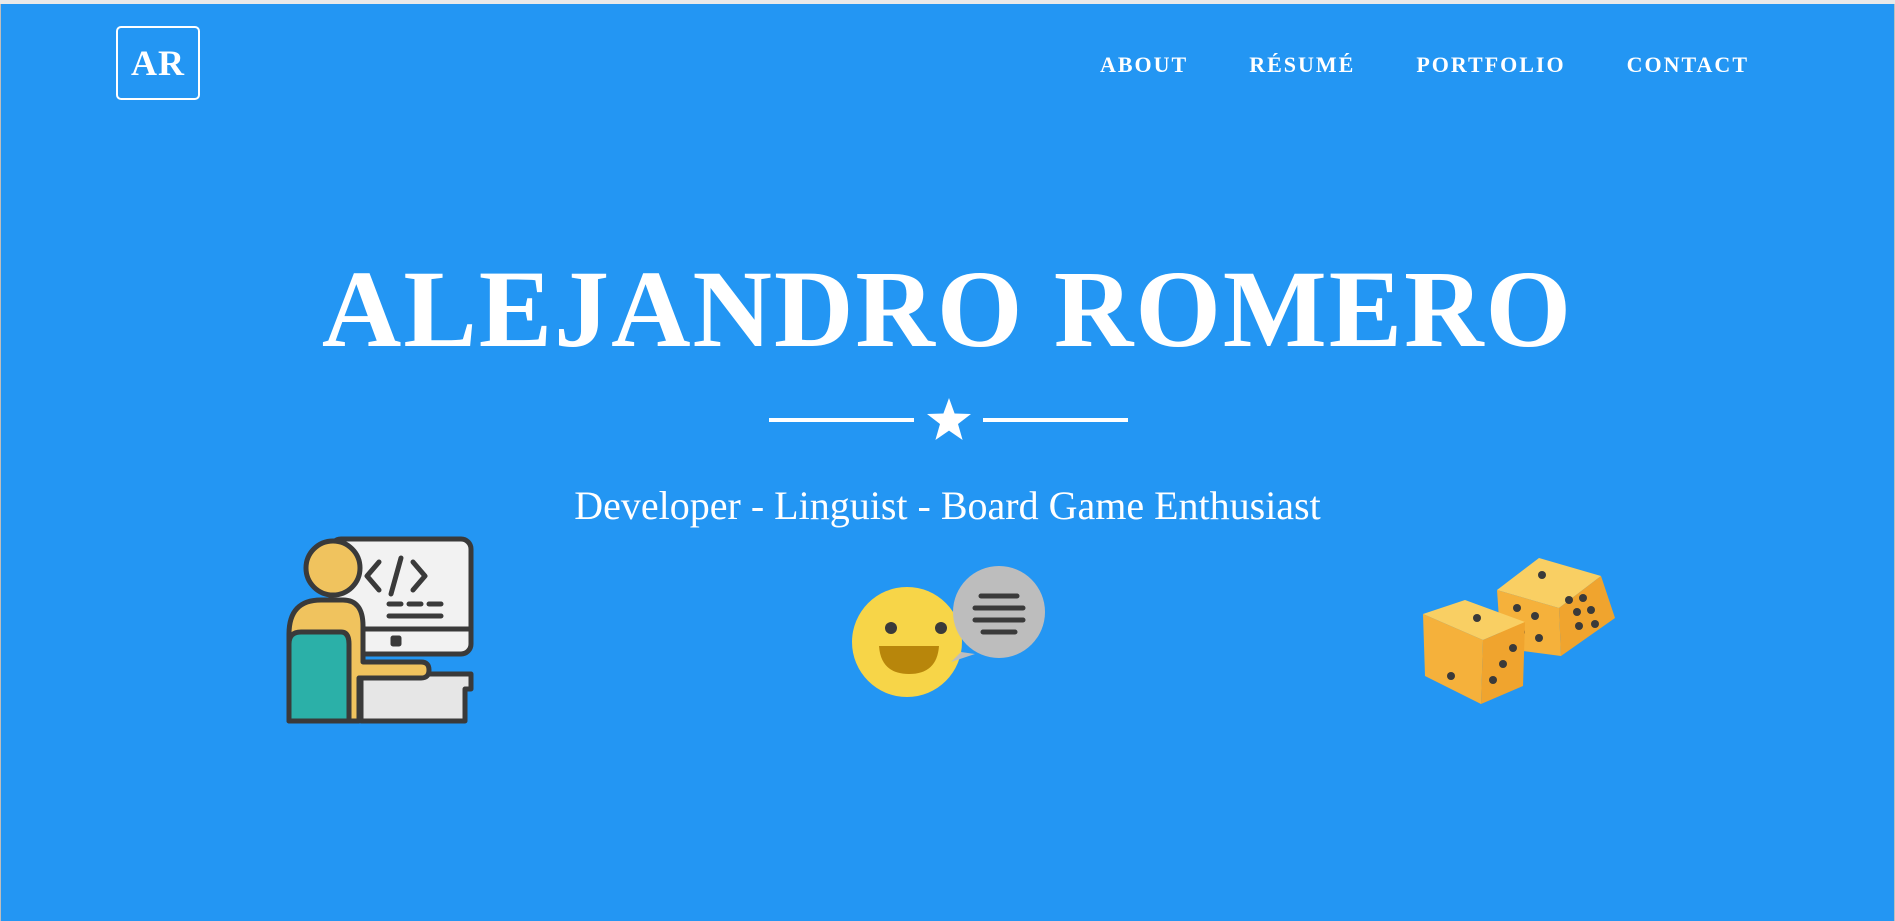 The image size is (1895, 921). I want to click on smiley-speech-bubble-icon, so click(948, 631).